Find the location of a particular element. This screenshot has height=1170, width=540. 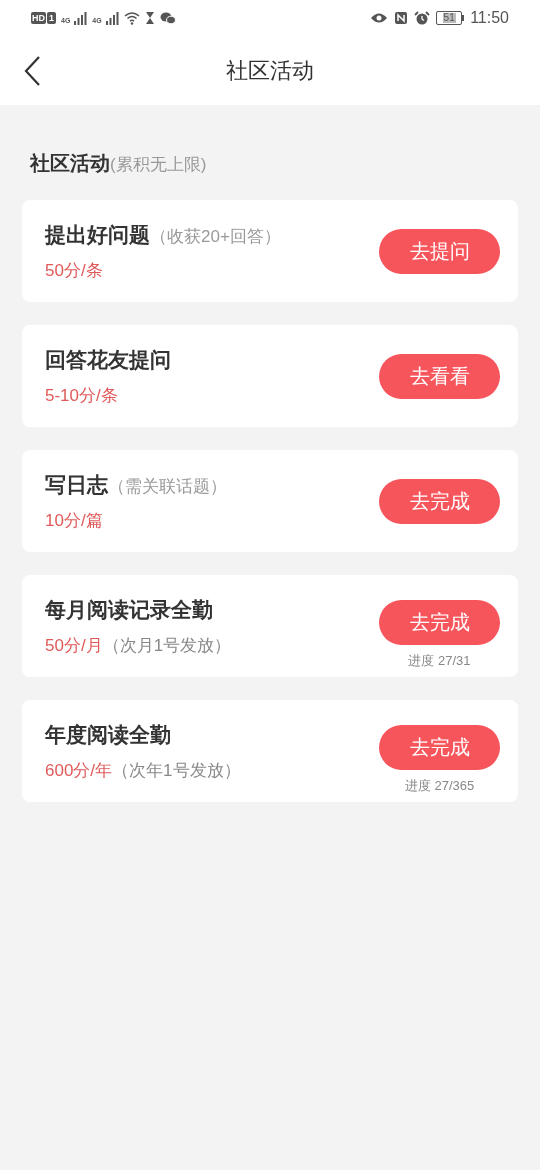

alarm-icon is located at coordinates (422, 18).